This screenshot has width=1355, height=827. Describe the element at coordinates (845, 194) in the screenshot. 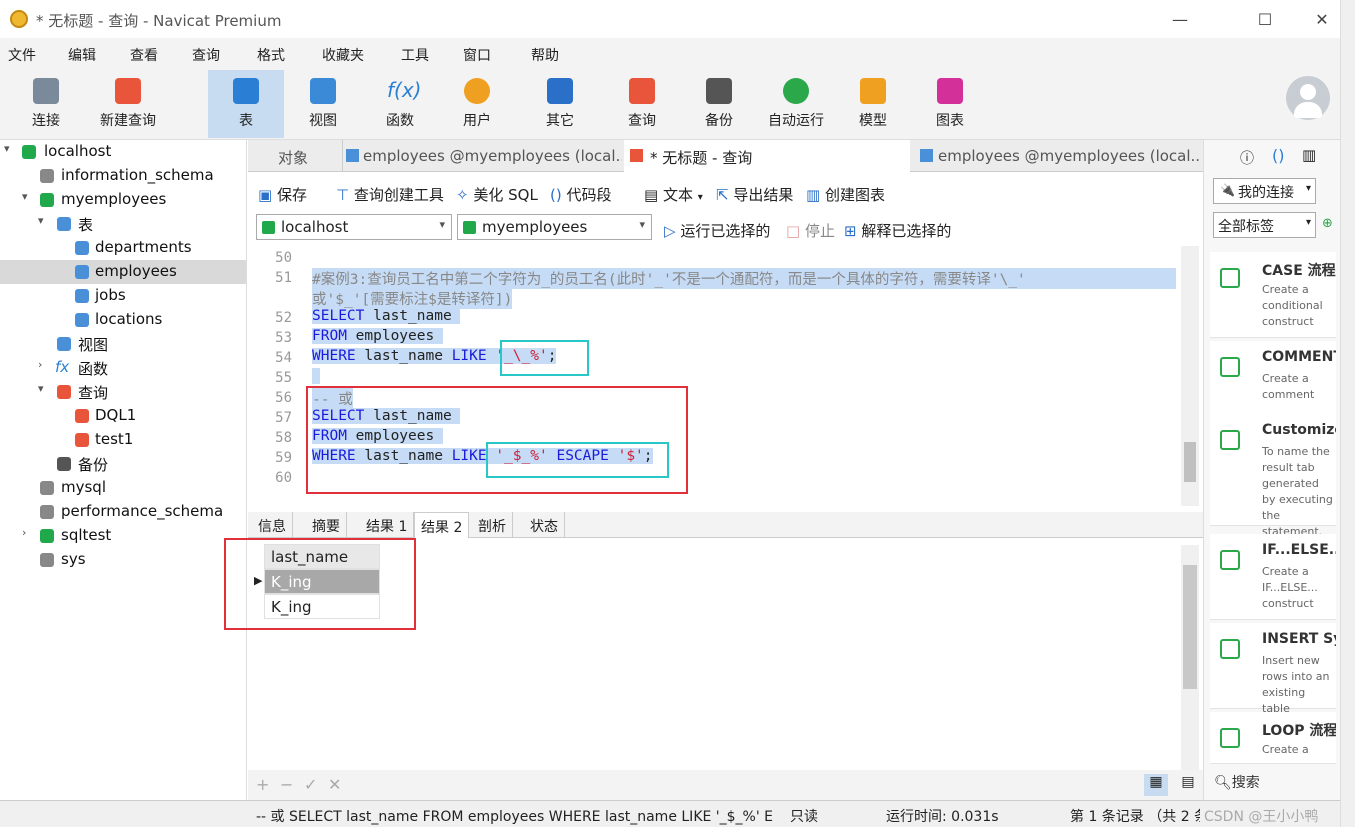

I see `create-chart-button: ▥ 创建图表` at that location.